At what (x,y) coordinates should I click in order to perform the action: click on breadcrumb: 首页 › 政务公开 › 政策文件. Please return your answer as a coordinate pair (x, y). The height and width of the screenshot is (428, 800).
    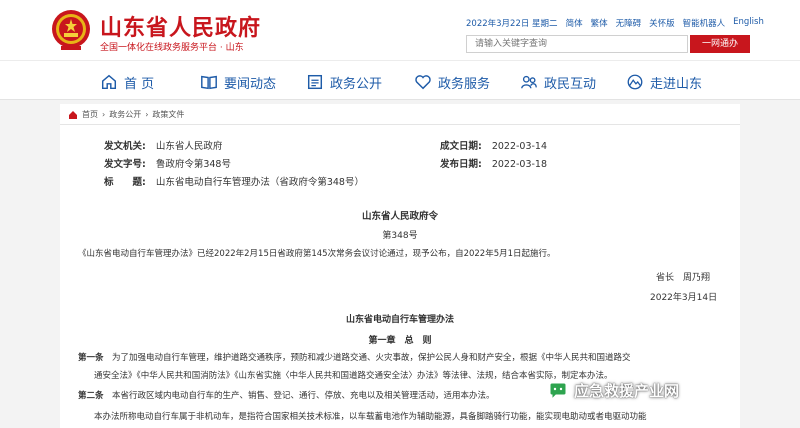
    Looking at the image, I should click on (126, 114).